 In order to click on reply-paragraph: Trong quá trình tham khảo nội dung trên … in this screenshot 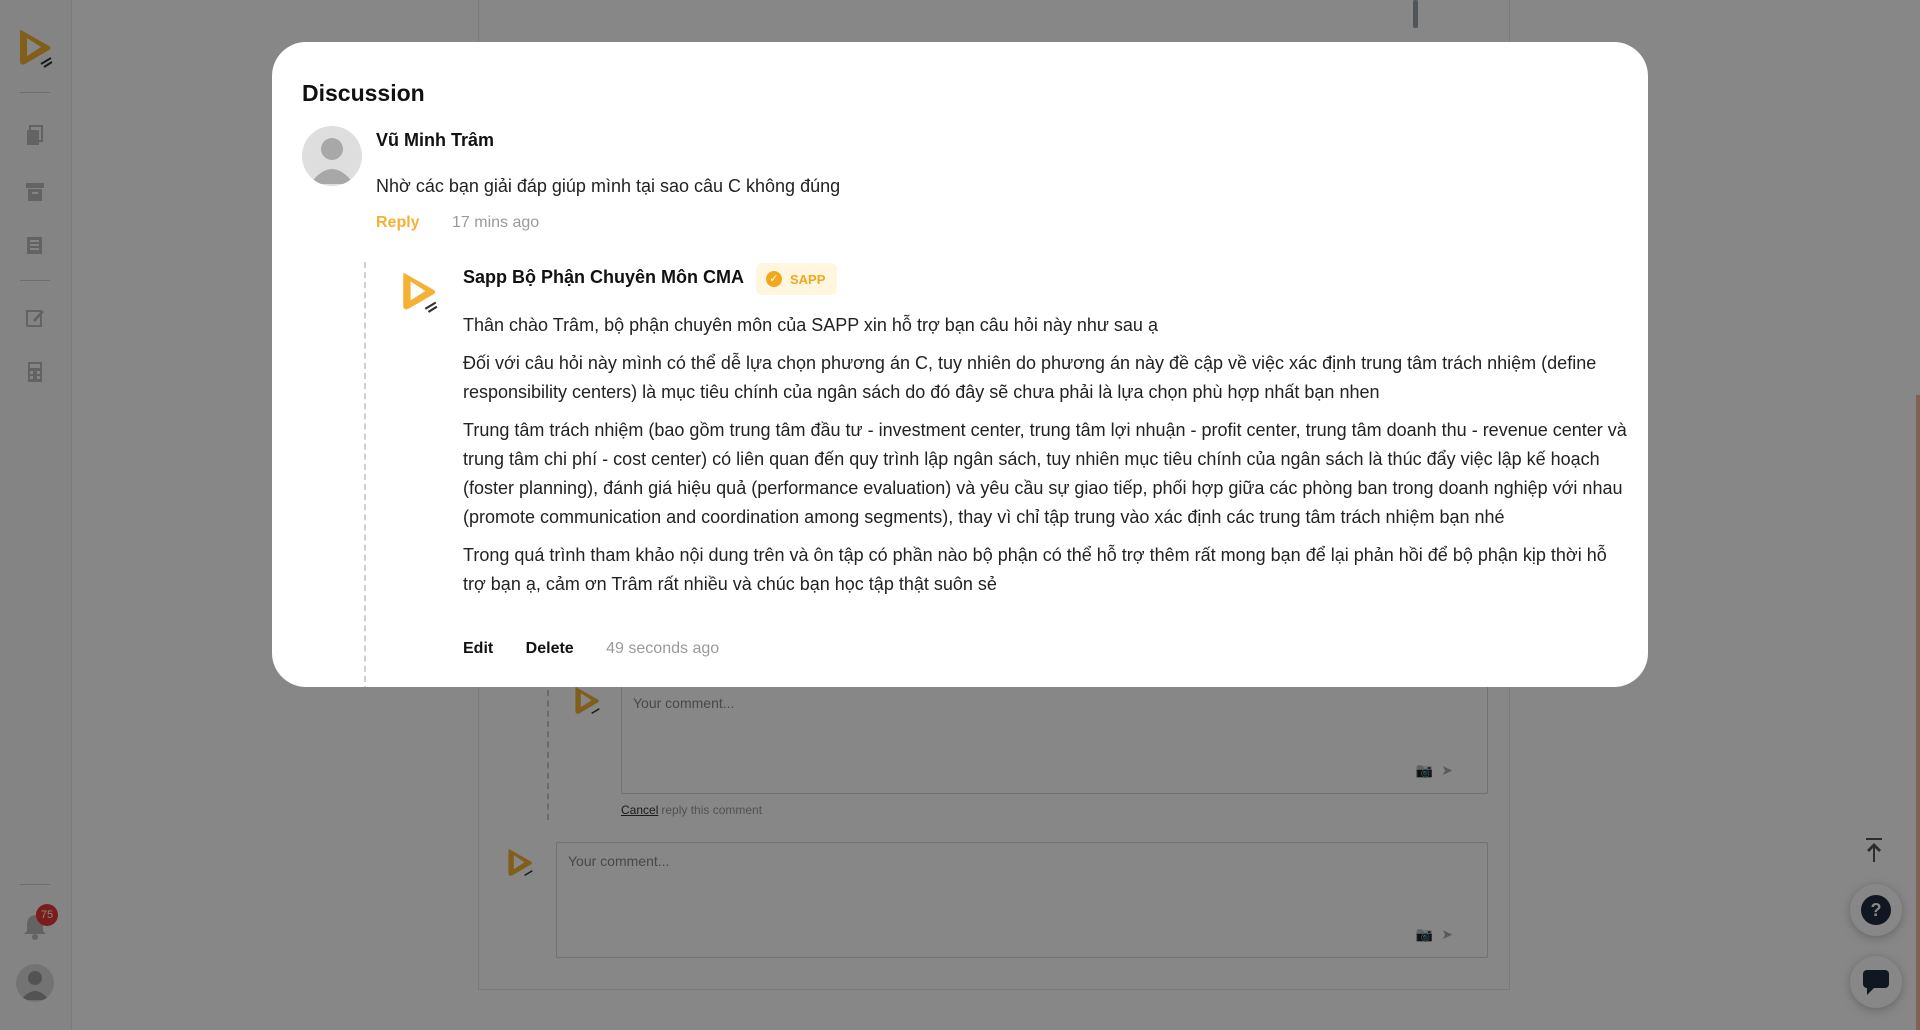, I will do `click(1035, 569)`.